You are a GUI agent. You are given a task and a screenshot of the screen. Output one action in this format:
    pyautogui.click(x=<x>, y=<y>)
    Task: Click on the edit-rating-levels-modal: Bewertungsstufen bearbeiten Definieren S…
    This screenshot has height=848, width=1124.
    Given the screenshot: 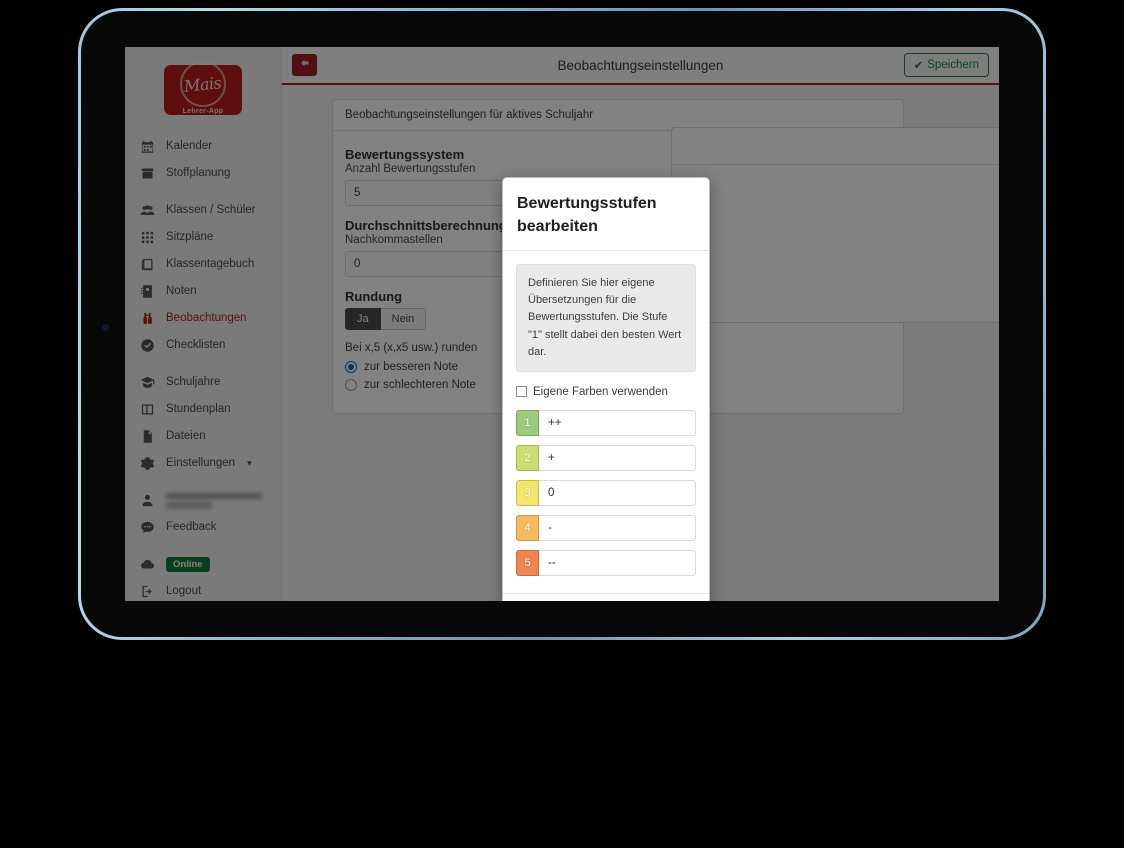 What is the action you would take?
    pyautogui.click(x=606, y=389)
    